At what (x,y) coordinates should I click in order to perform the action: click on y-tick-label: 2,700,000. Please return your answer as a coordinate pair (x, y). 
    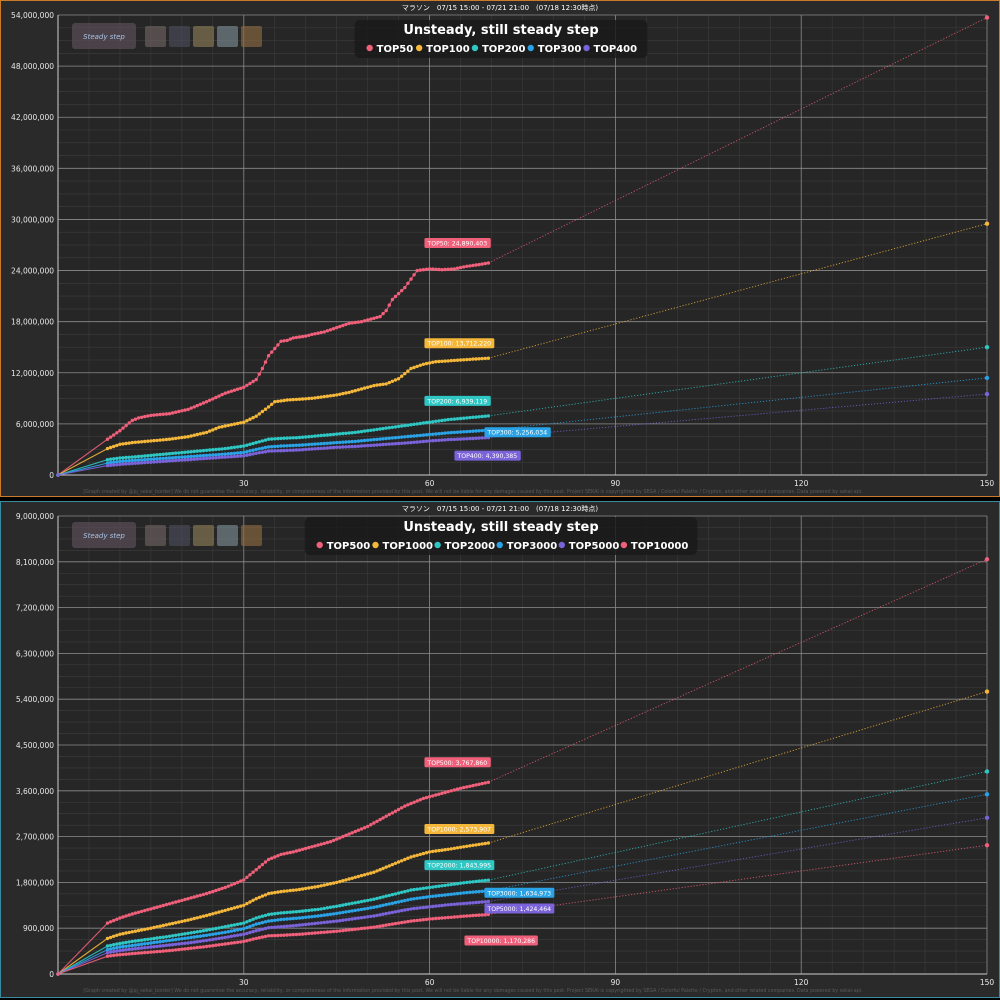
    Looking at the image, I should click on (35, 837).